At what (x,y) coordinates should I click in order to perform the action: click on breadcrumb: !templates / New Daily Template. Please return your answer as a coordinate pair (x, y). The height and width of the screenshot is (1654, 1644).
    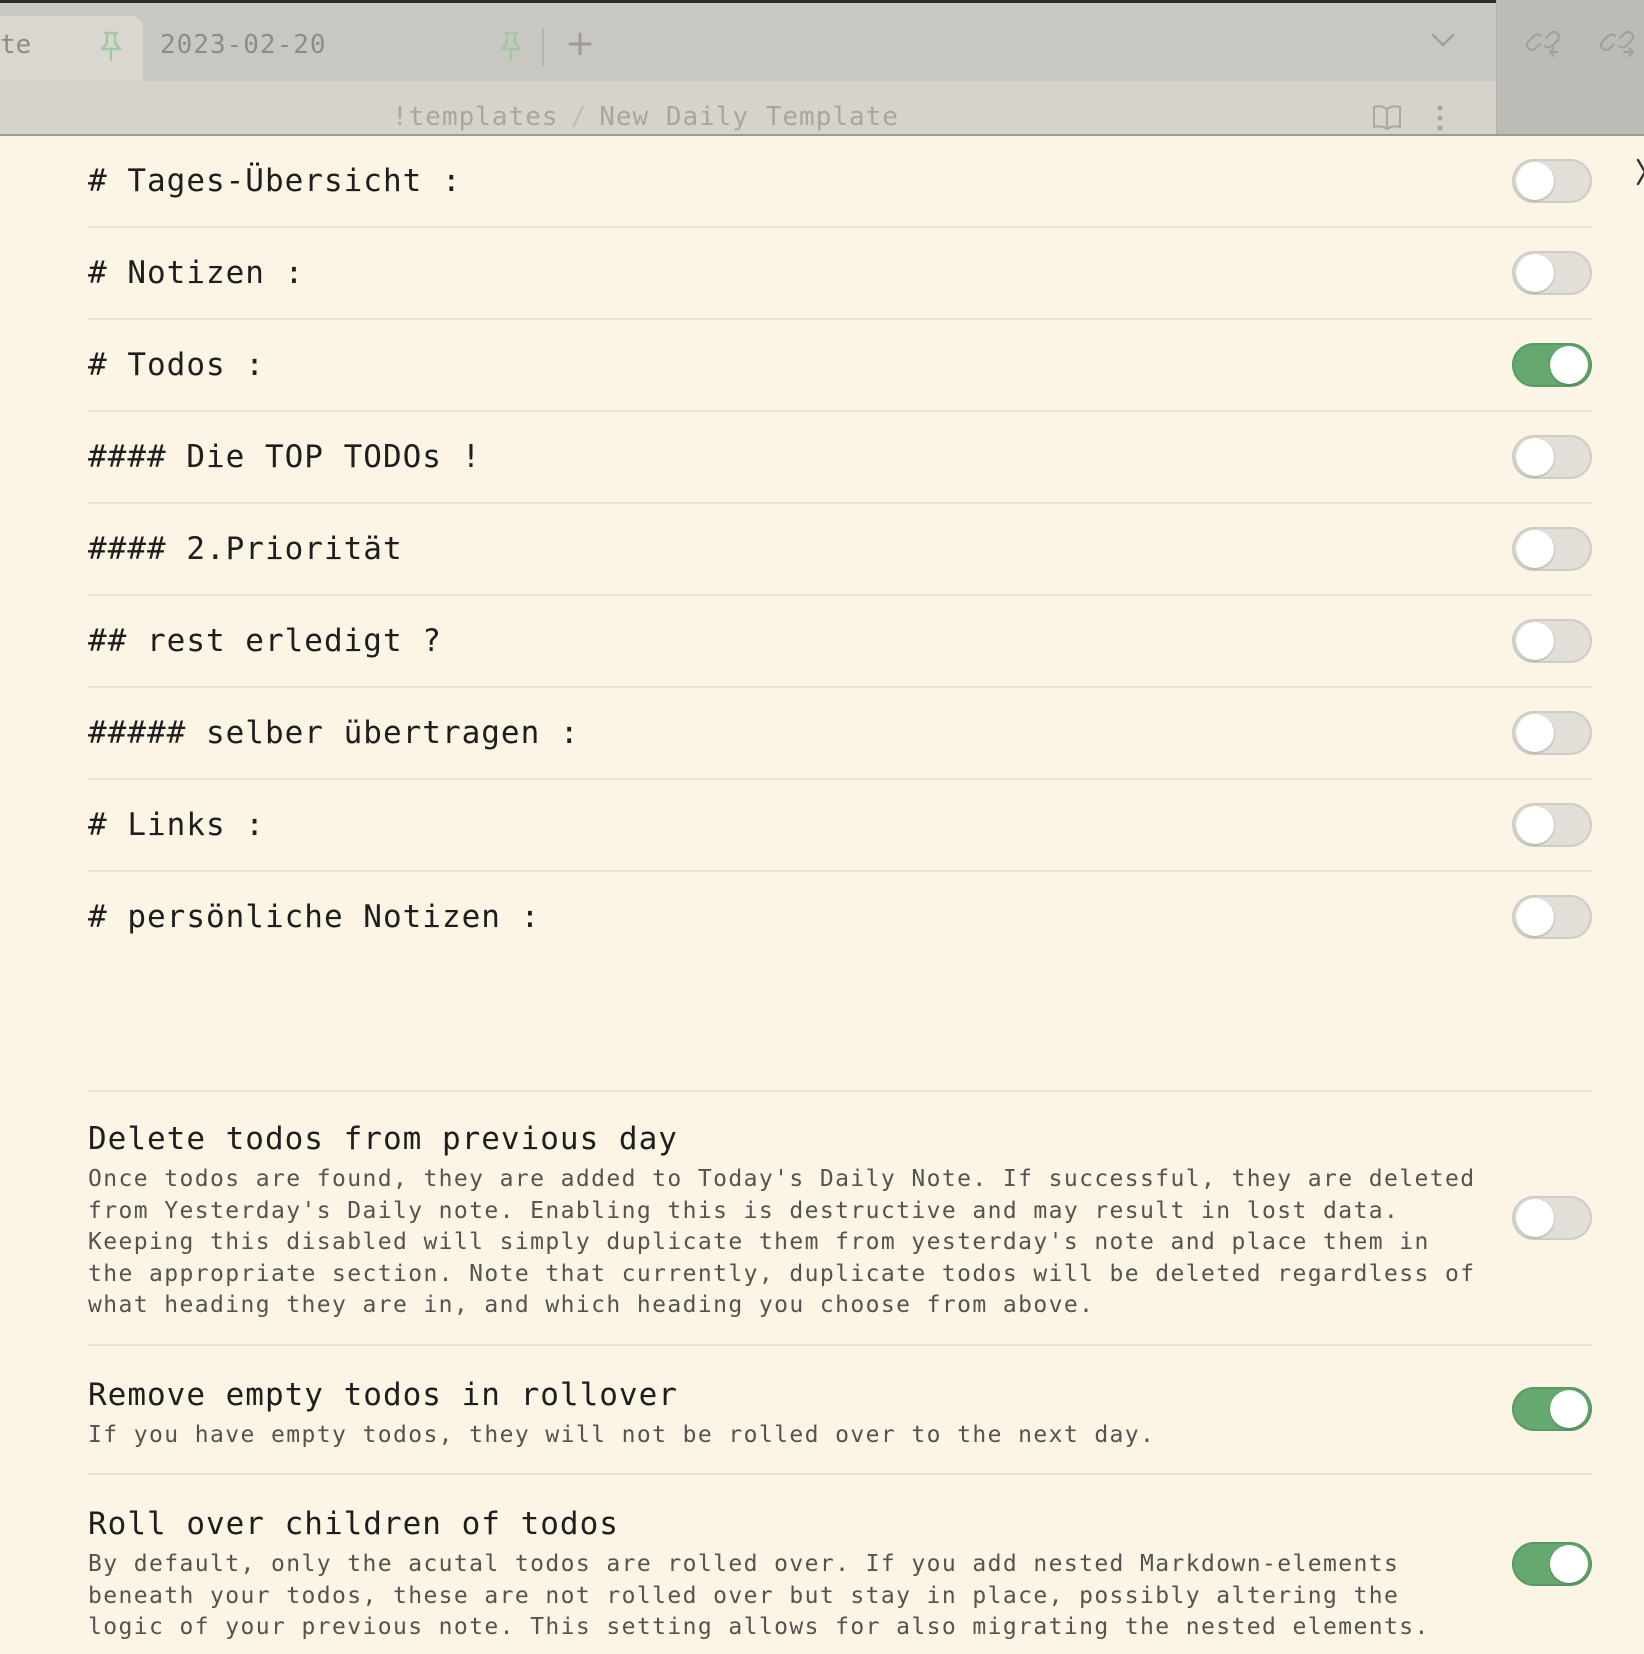
    Looking at the image, I should click on (645, 117).